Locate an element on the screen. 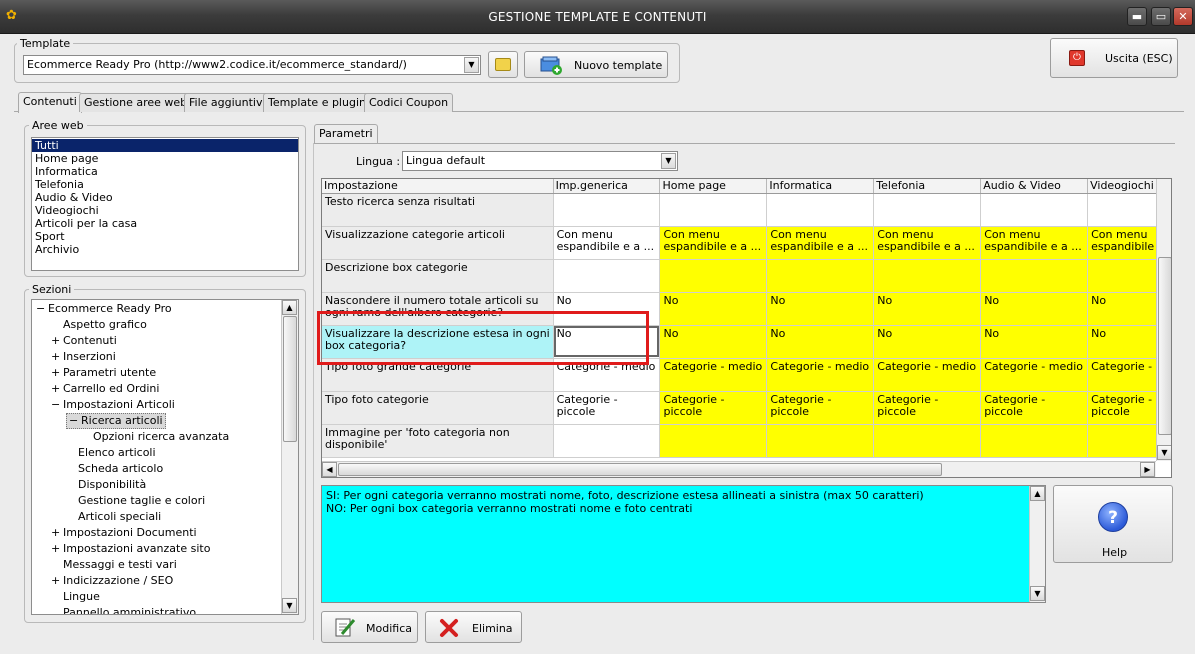 This screenshot has width=1195, height=654. list-item: Informatica is located at coordinates (165, 171).